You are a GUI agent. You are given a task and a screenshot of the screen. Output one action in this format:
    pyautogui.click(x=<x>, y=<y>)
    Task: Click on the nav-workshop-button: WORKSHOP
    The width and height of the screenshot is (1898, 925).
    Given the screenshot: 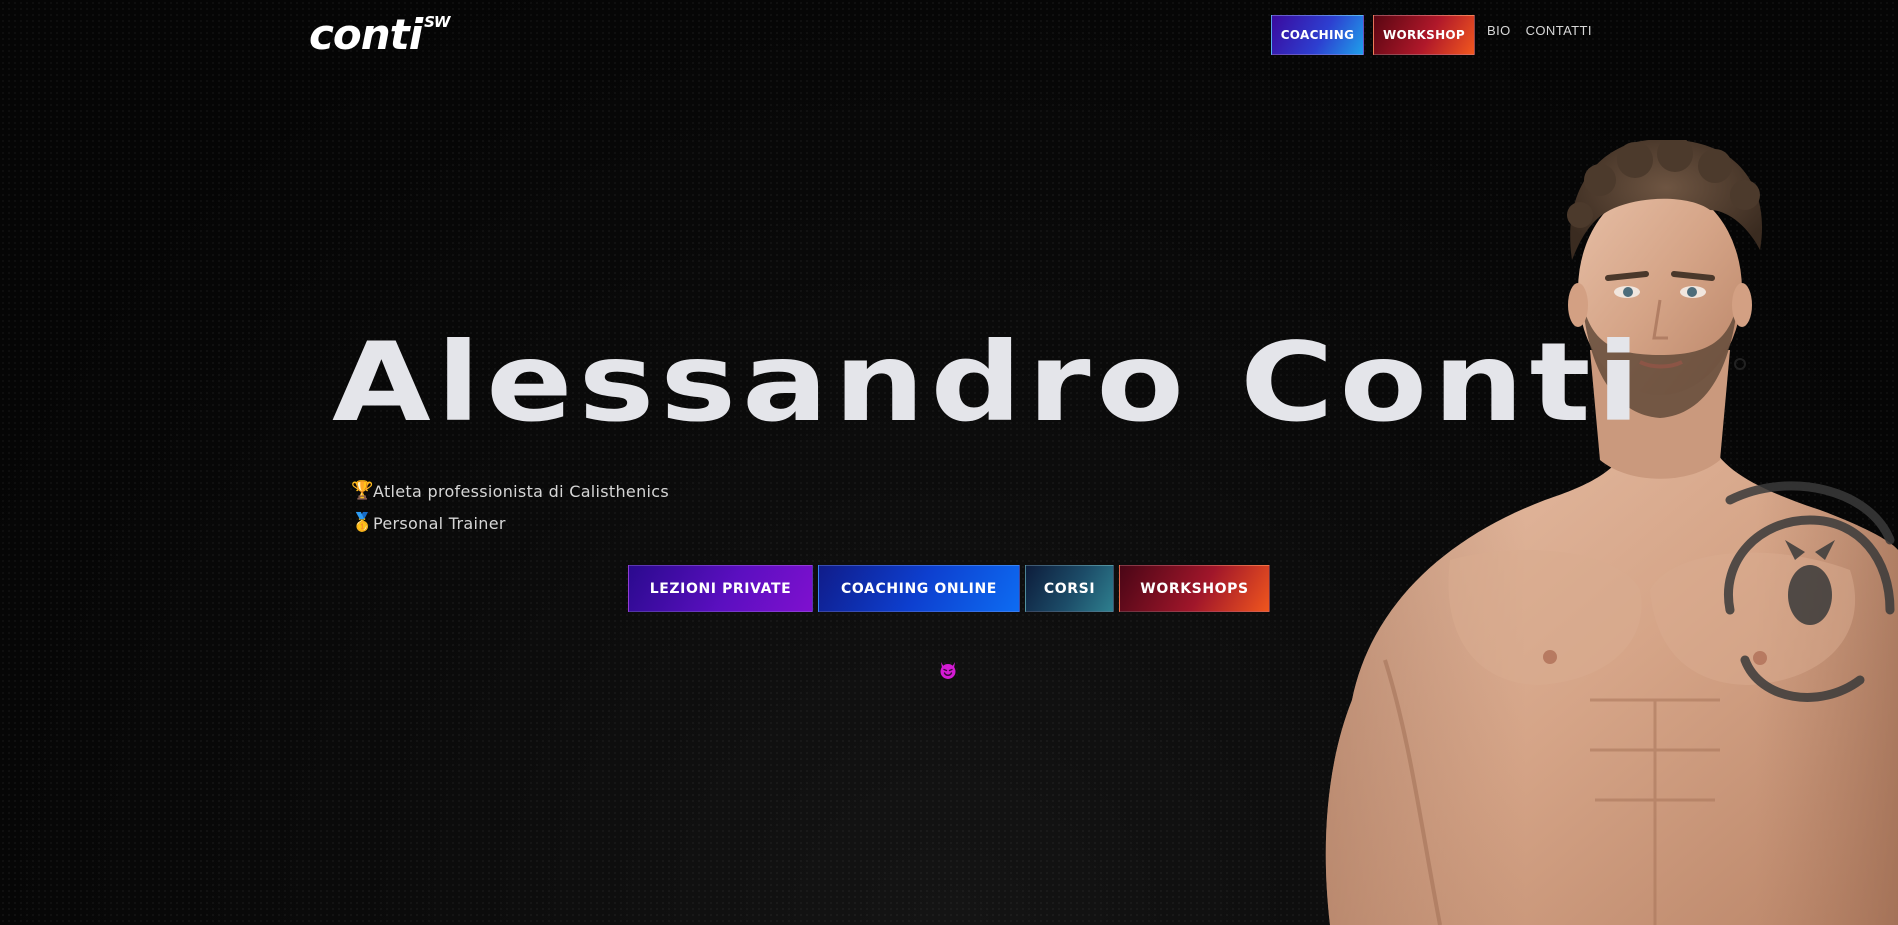 What is the action you would take?
    pyautogui.click(x=1424, y=35)
    